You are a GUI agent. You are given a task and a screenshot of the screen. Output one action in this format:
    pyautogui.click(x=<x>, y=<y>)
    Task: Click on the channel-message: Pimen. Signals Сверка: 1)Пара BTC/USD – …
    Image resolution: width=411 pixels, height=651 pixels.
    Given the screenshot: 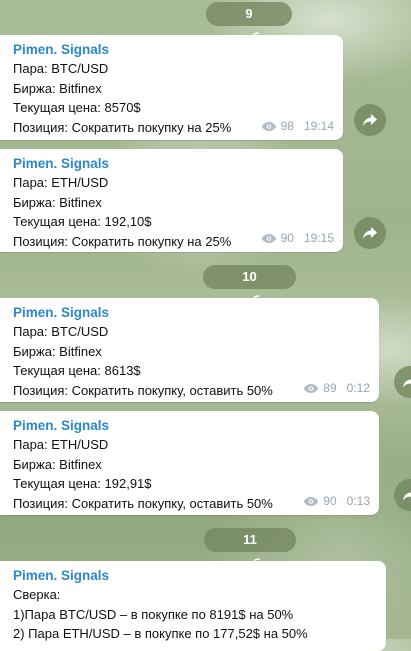 What is the action you would take?
    pyautogui.click(x=193, y=606)
    